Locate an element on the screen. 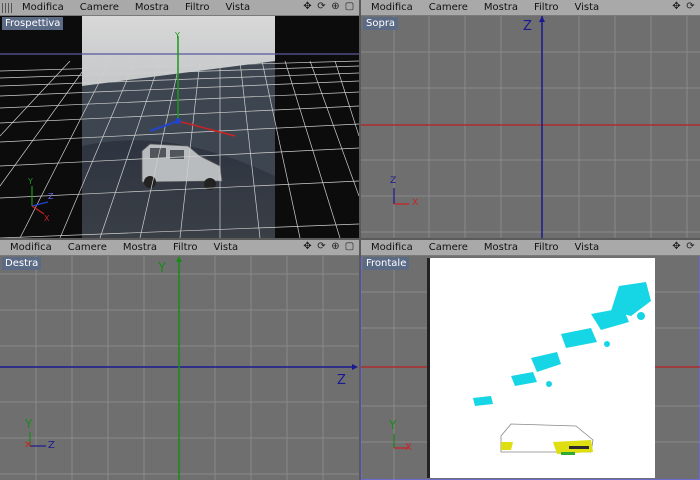  viewport-label: Destra is located at coordinates (22, 263).